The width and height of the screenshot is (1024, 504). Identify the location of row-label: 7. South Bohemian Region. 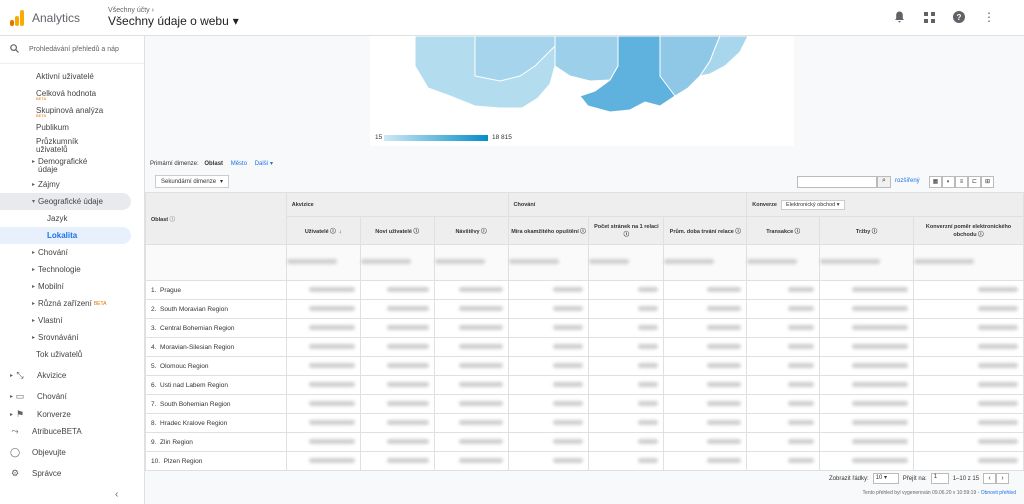
(216, 404).